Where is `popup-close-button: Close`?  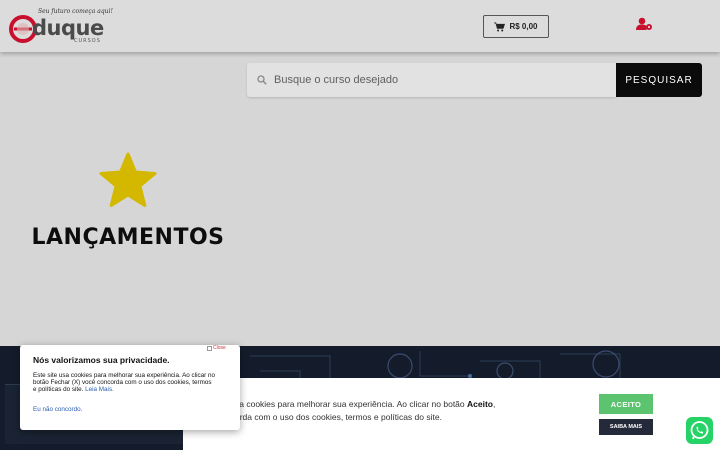 popup-close-button: Close is located at coordinates (216, 348).